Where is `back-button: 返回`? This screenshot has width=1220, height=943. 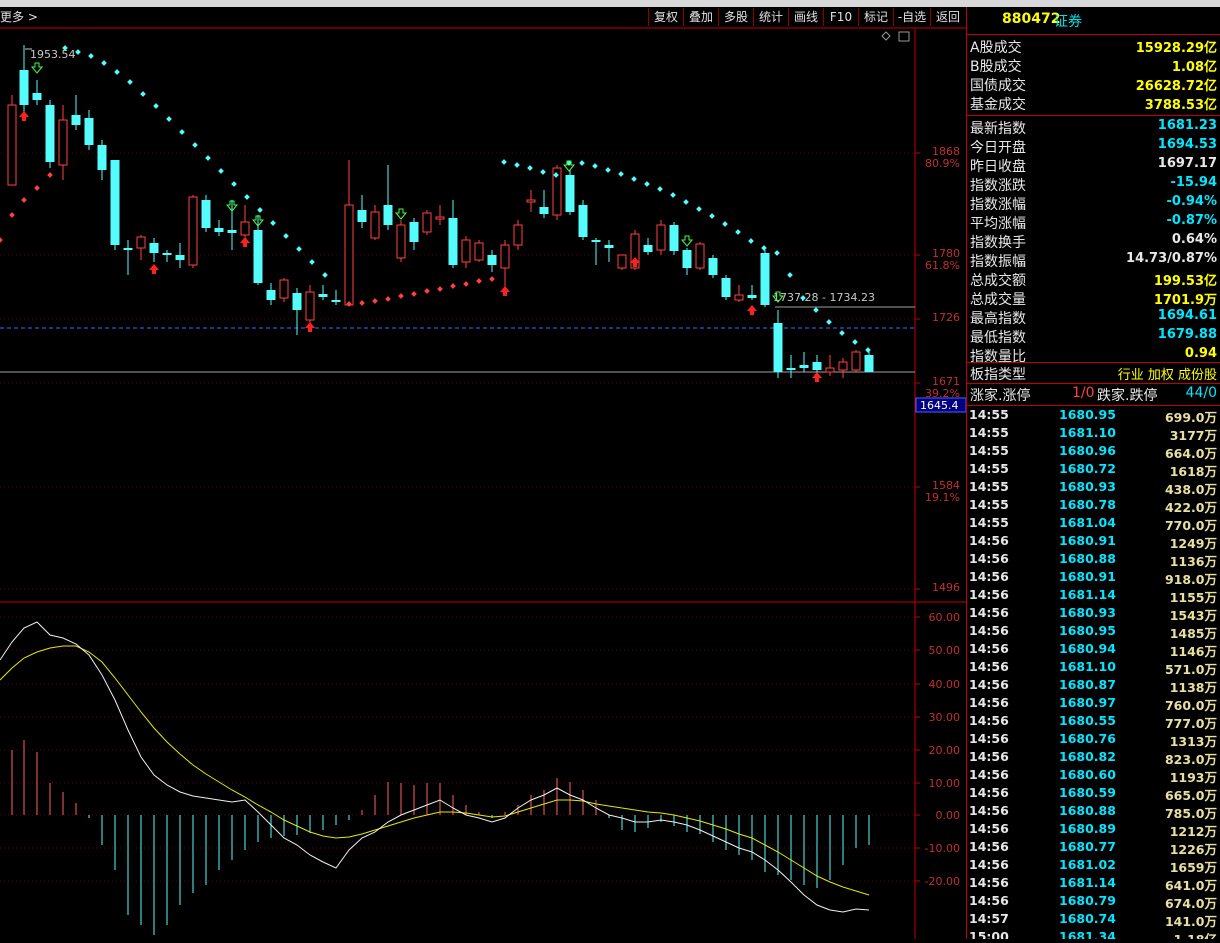
back-button: 返回 is located at coordinates (947, 17).